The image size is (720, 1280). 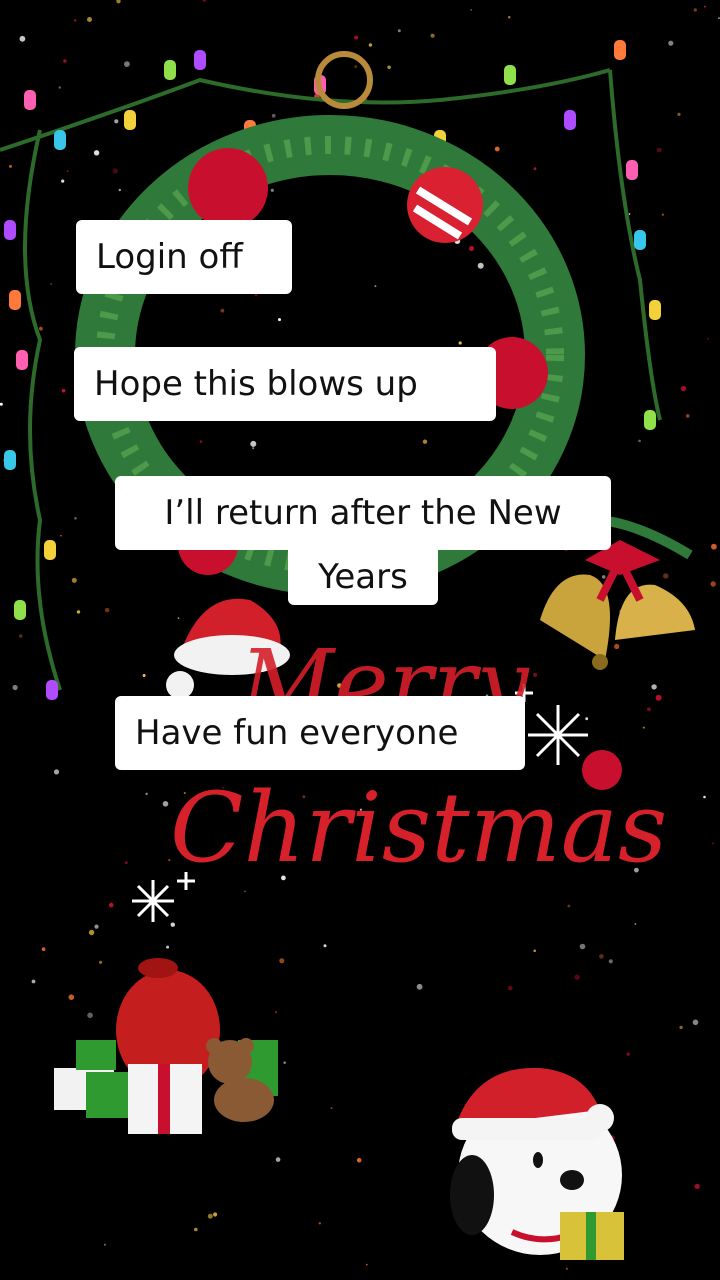 I want to click on caption-return-line2: Years, so click(x=363, y=576).